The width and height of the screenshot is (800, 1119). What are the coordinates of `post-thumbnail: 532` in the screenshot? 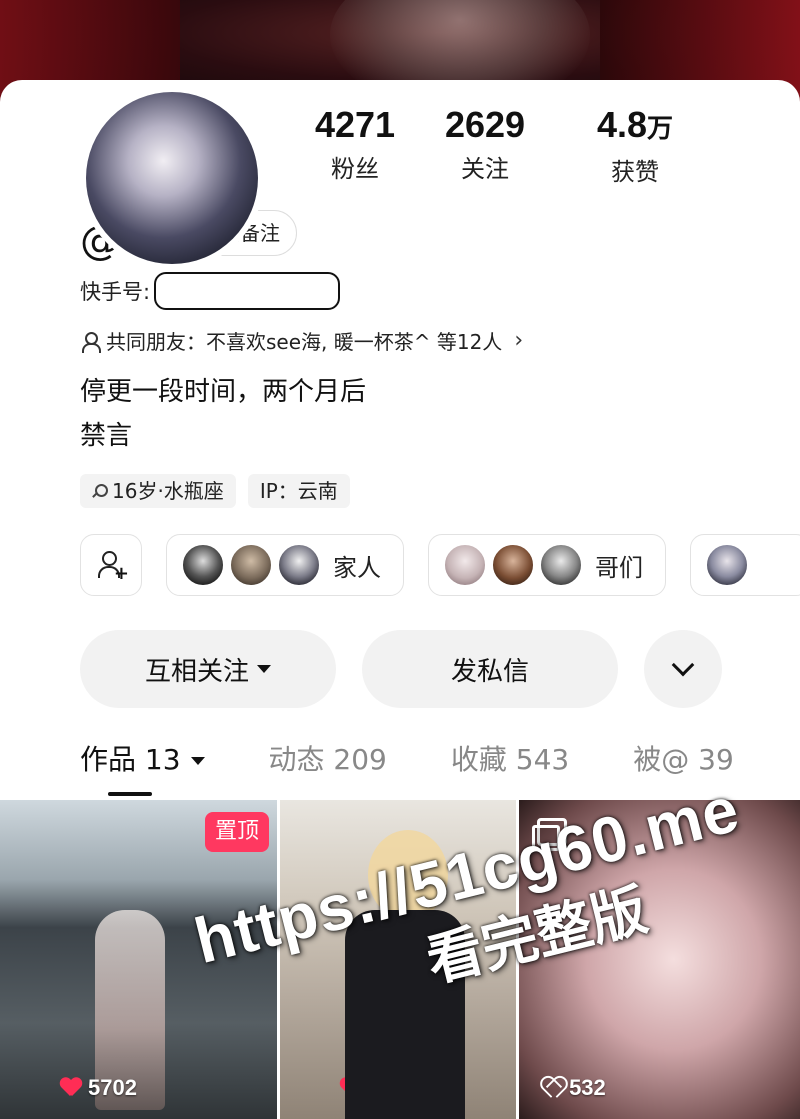 It's located at (659, 959).